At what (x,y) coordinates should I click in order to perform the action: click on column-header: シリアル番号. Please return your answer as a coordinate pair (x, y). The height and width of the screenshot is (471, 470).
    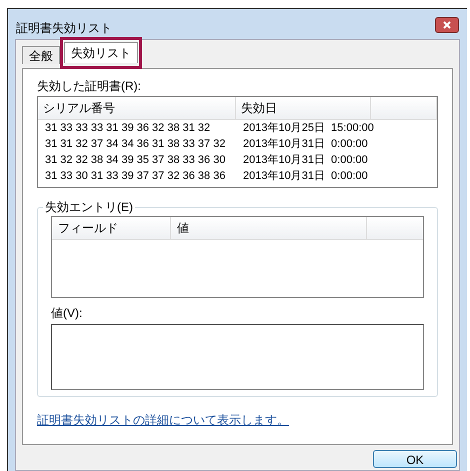
    Looking at the image, I should click on (137, 108).